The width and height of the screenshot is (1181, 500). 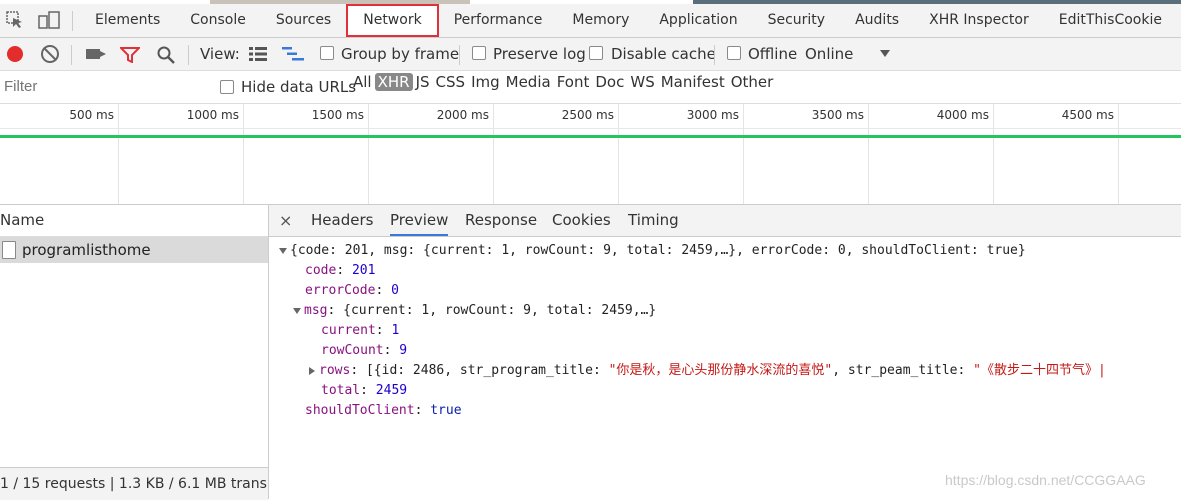 I want to click on tab-response: Response, so click(x=501, y=220).